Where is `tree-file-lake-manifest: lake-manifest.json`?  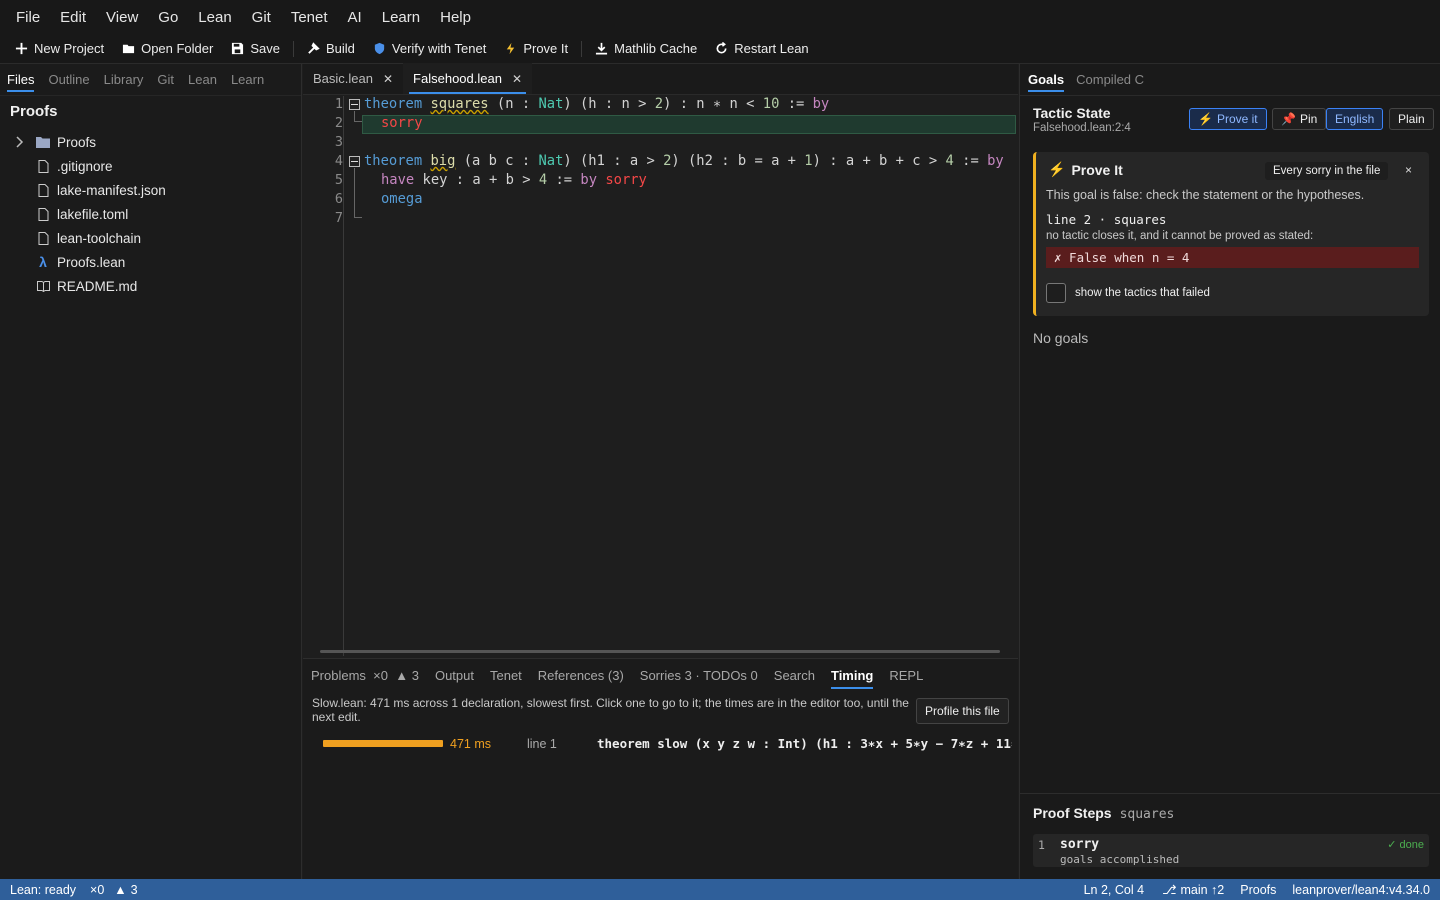
tree-file-lake-manifest: lake-manifest.json is located at coordinates (150, 190).